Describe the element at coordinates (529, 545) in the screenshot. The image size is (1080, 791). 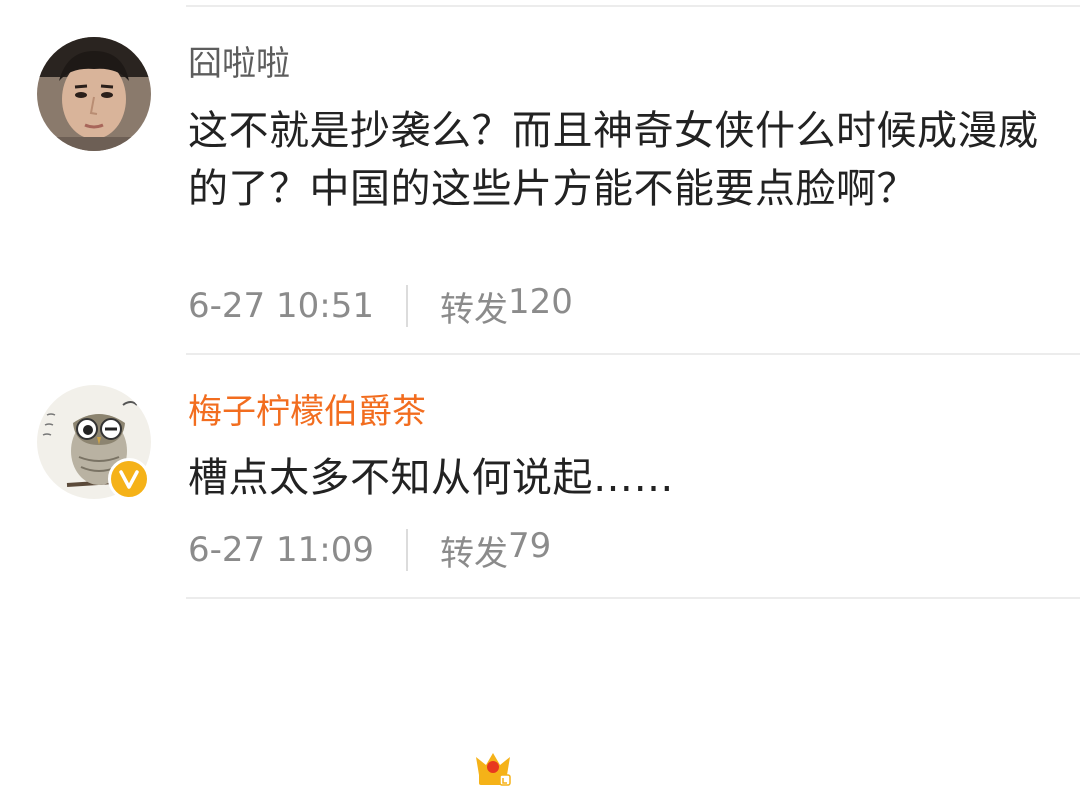
I see `repost-count: 79` at that location.